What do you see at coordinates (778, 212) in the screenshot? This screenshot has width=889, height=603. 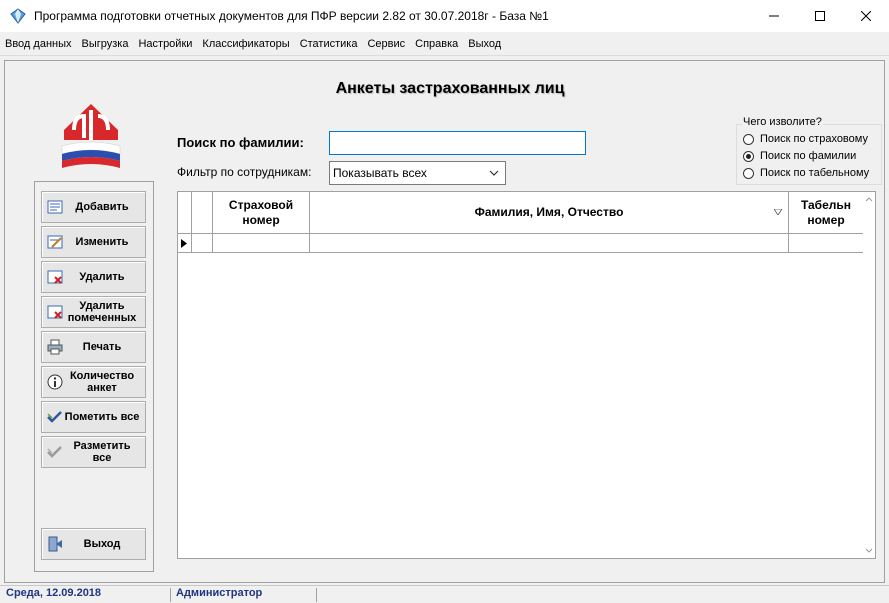 I see `sort-triangle-icon` at bounding box center [778, 212].